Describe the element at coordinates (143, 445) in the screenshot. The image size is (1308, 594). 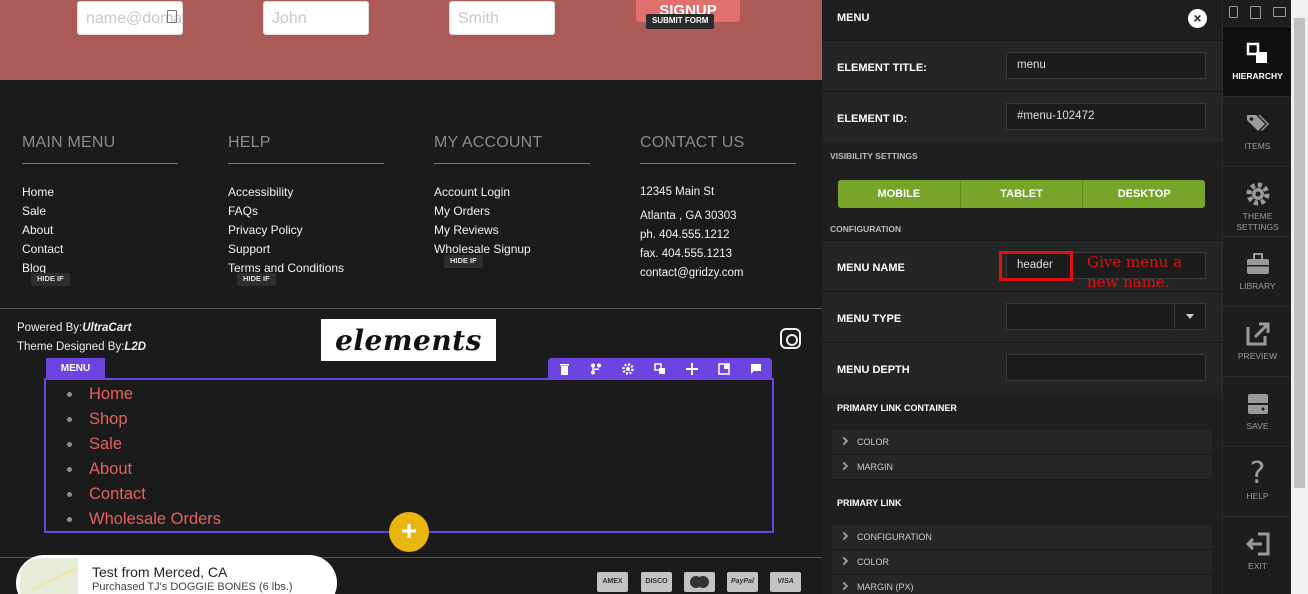
I see `menu-item: Sale` at that location.